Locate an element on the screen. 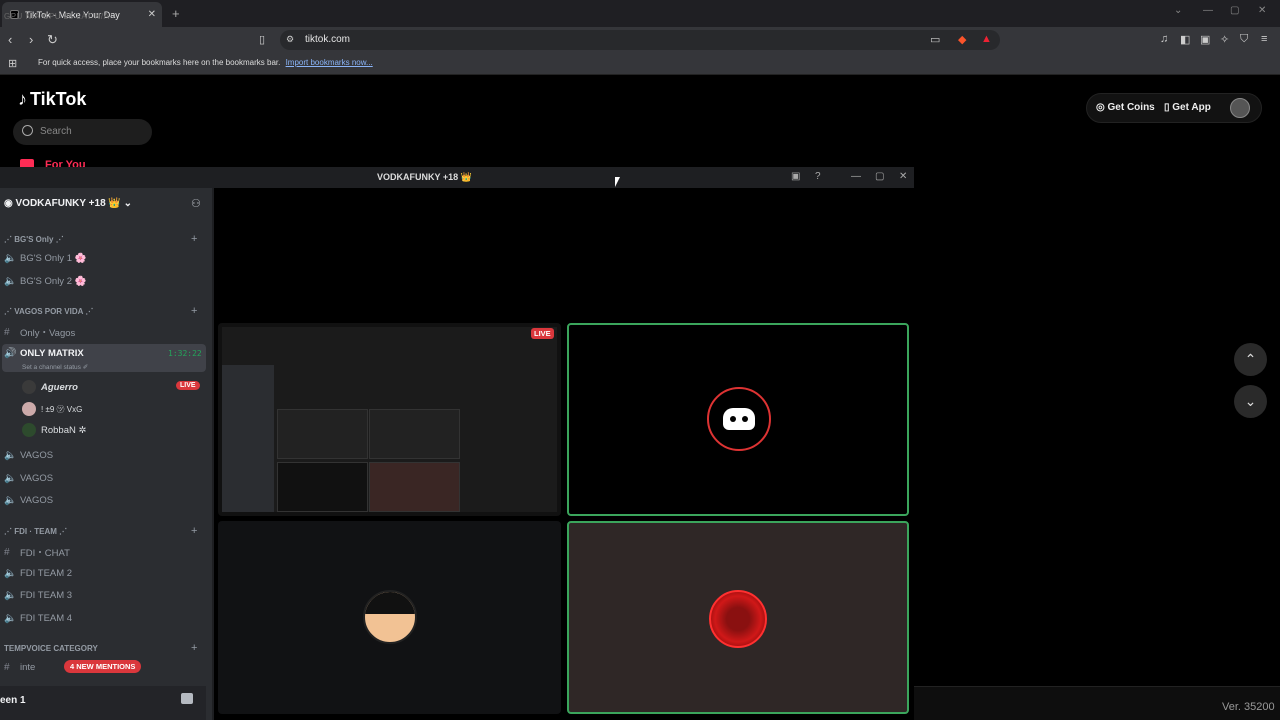 This screenshot has width=1280, height=720. scroll-up-button: ⌃ is located at coordinates (1250, 359).